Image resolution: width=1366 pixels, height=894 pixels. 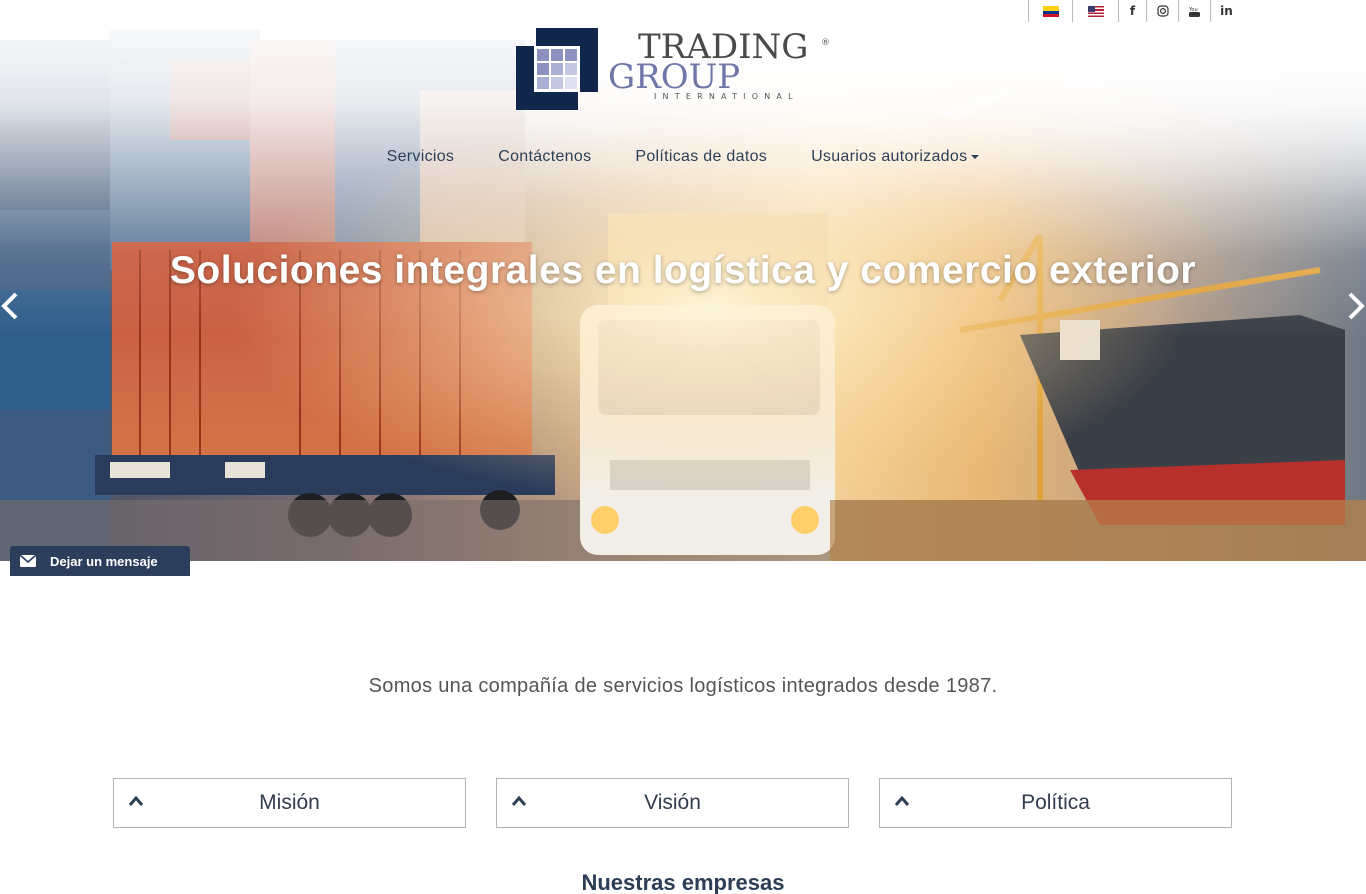 What do you see at coordinates (889, 156) in the screenshot?
I see `nav-usuarios-label: Usuarios autorizados` at bounding box center [889, 156].